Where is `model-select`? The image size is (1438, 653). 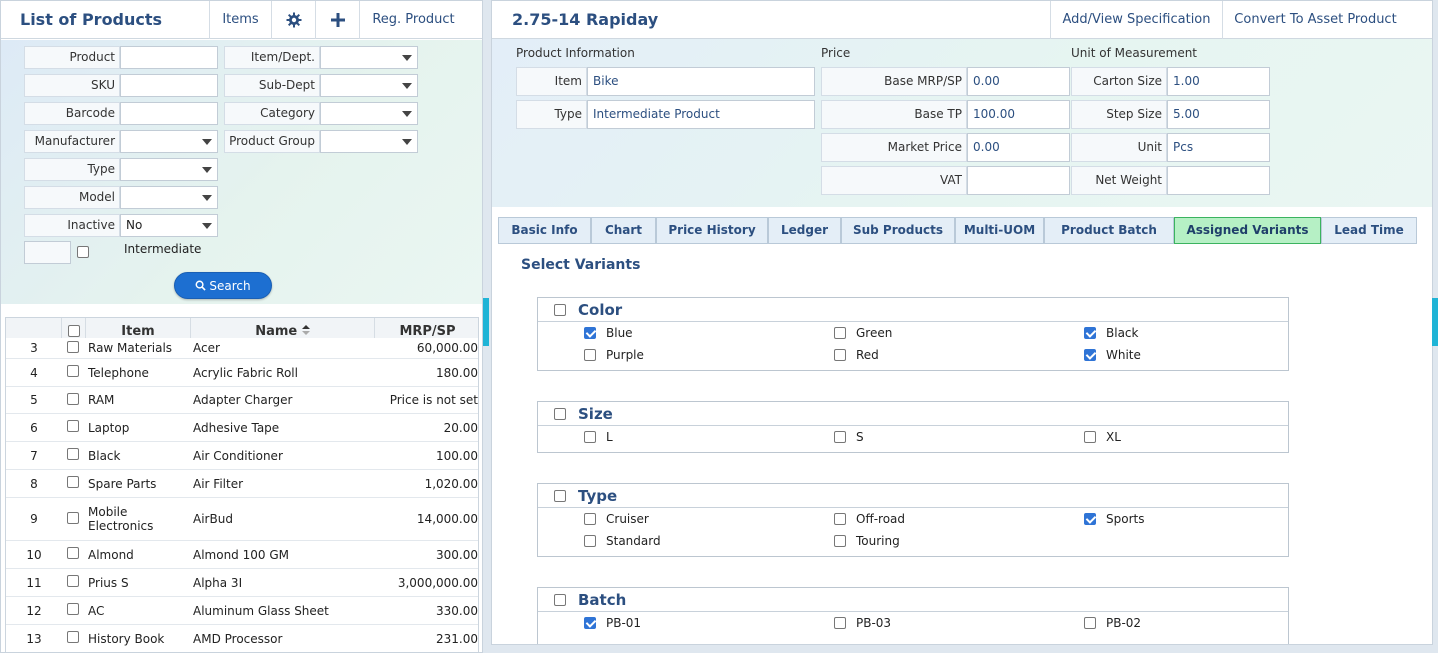
model-select is located at coordinates (169, 197).